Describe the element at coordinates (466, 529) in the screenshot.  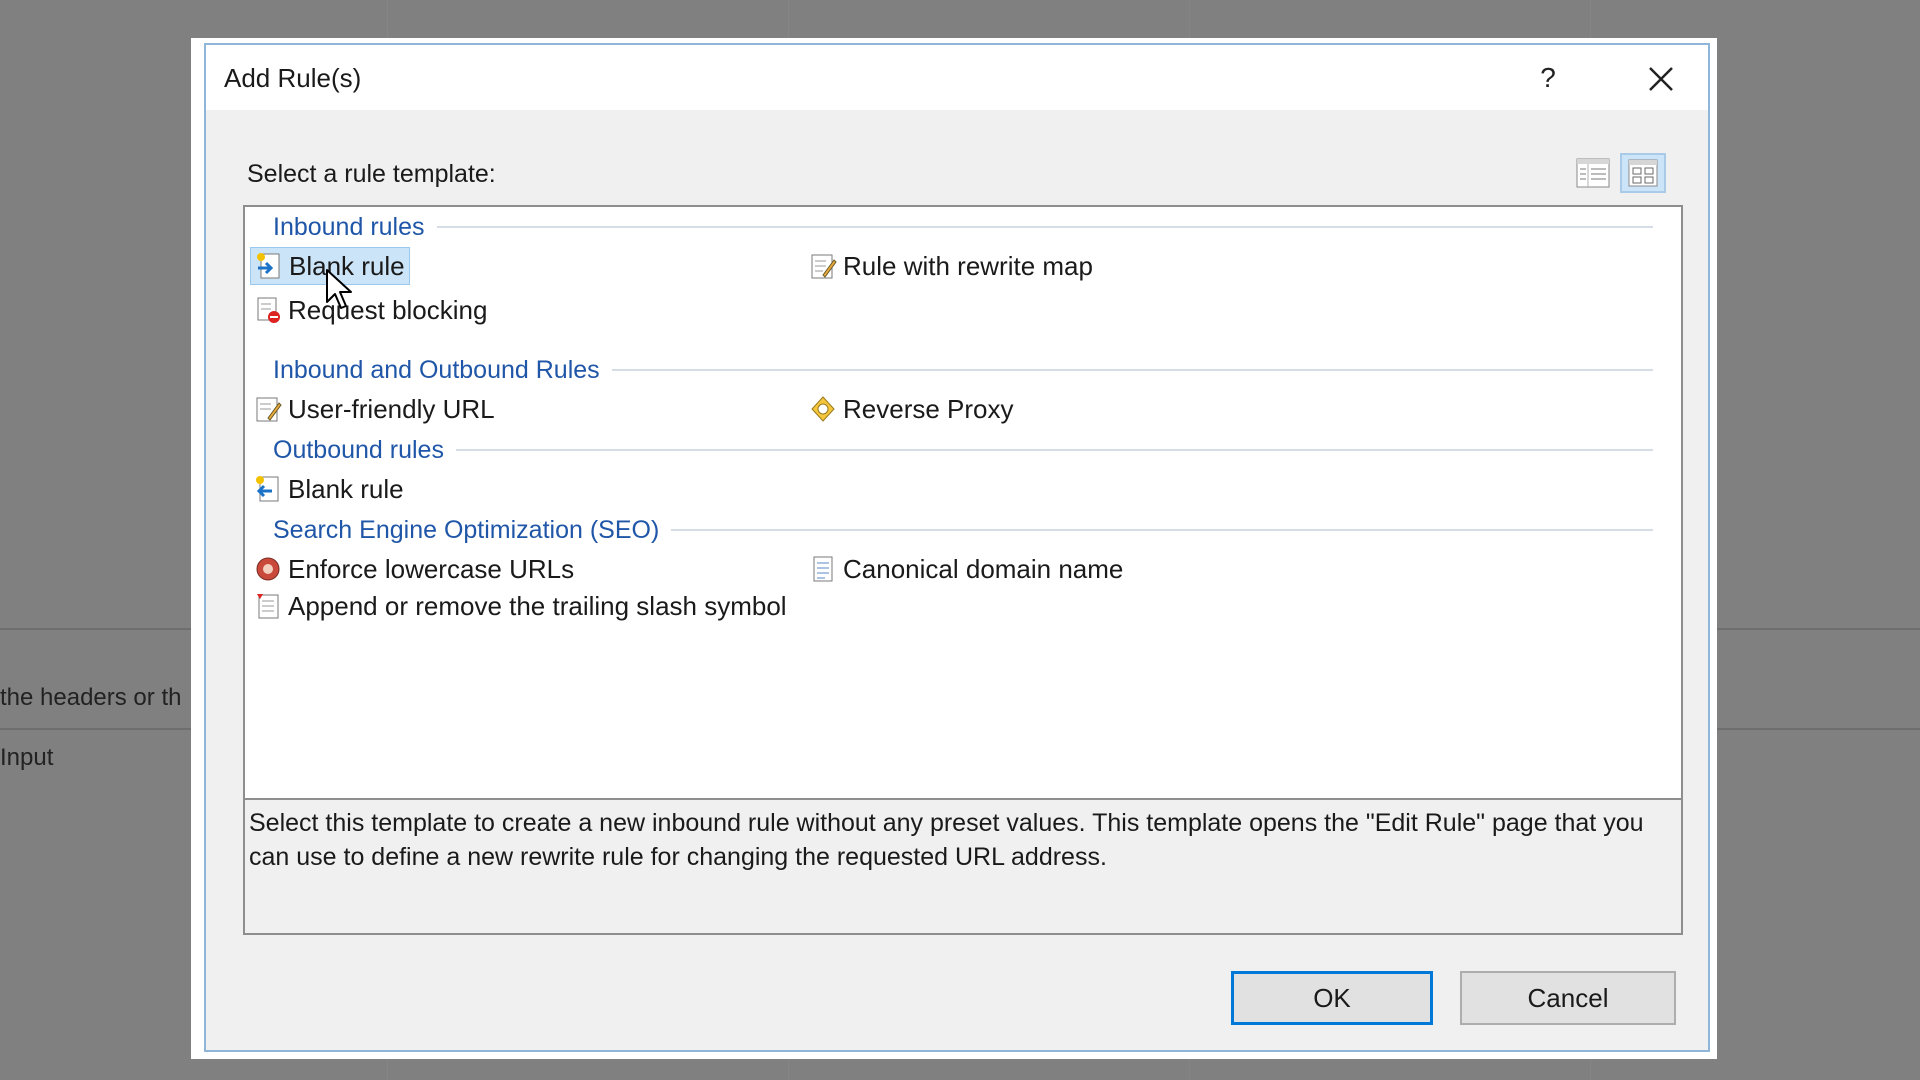
I see `group-title: Search Engine Optimization (SEO)` at that location.